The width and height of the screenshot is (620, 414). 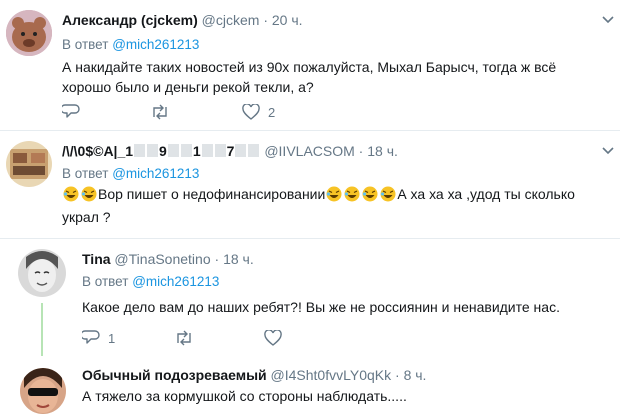 I want to click on tweet-actions: 2, so click(x=212, y=114).